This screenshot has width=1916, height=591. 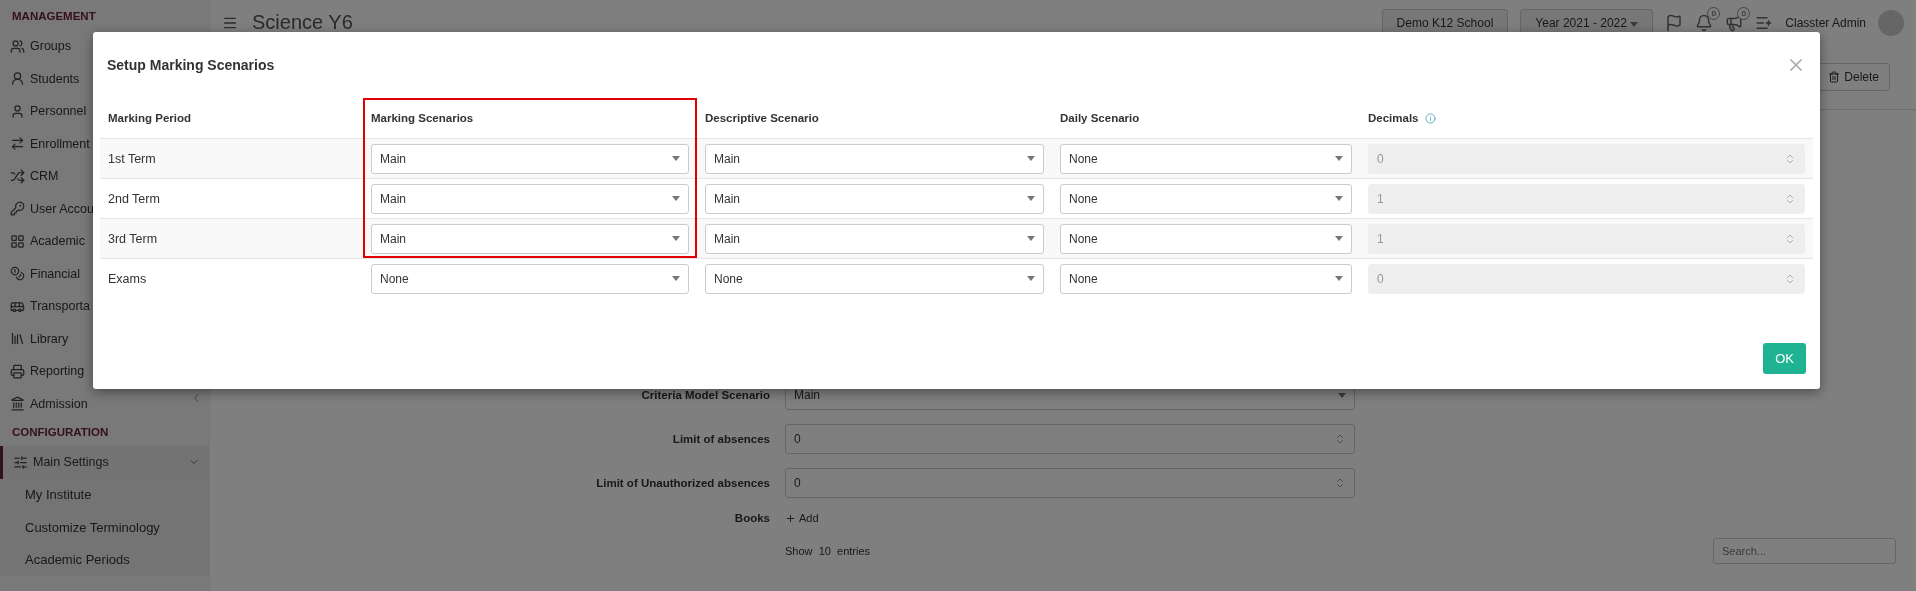 What do you see at coordinates (133, 238) in the screenshot?
I see `period-label: 3rd Term` at bounding box center [133, 238].